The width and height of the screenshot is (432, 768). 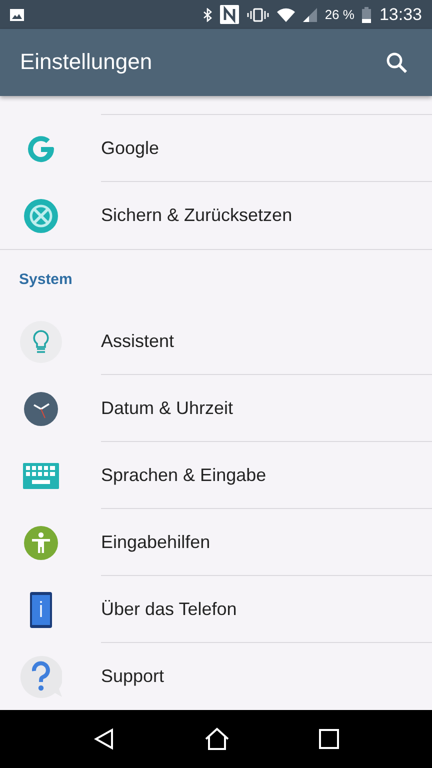 What do you see at coordinates (257, 15) in the screenshot?
I see `vibrate-icon` at bounding box center [257, 15].